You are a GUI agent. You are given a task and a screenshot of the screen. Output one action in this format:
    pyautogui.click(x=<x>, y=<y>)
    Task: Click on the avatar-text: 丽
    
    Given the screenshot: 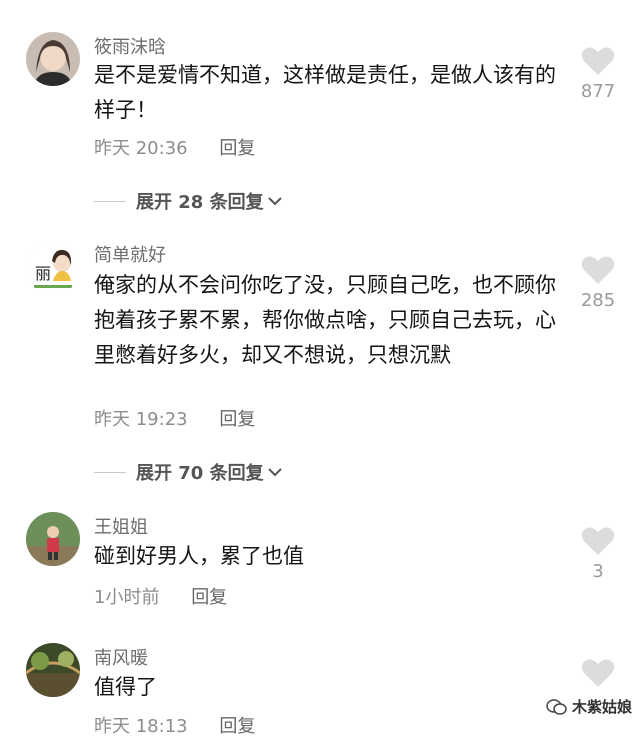 What is the action you would take?
    pyautogui.click(x=43, y=273)
    